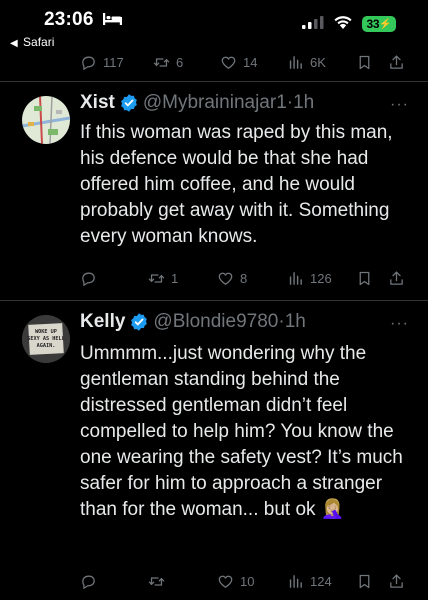 This screenshot has height=600, width=428. Describe the element at coordinates (321, 581) in the screenshot. I see `views-count: 124` at that location.